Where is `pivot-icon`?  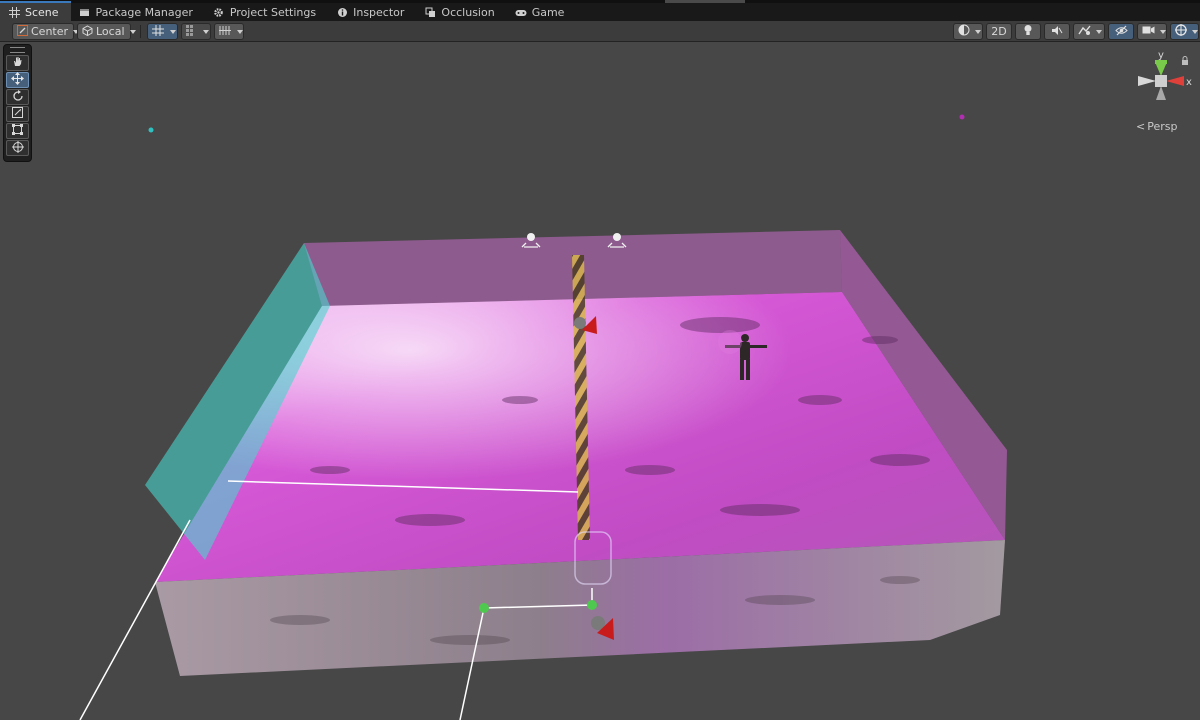 pivot-icon is located at coordinates (22, 31).